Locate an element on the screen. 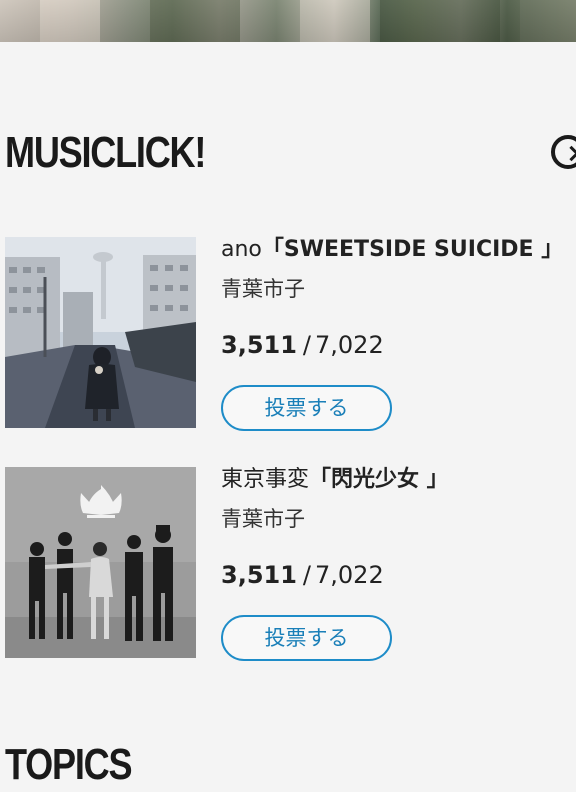 Image resolution: width=576 pixels, height=792 pixels. artist-name: 東京事変 is located at coordinates (265, 479).